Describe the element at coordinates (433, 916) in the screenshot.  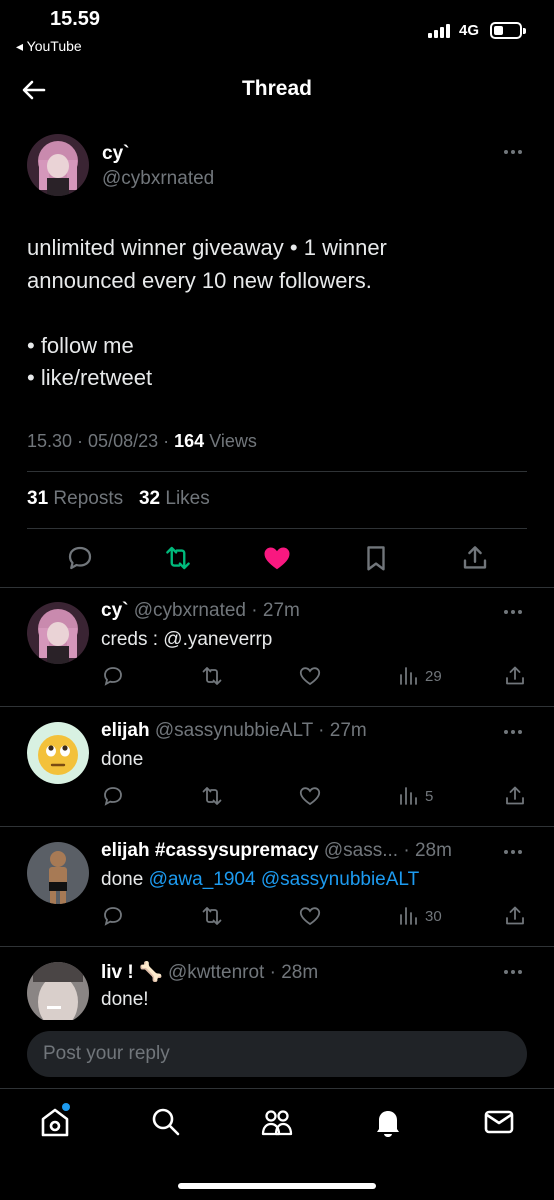
I see `reply-view-count: 30` at that location.